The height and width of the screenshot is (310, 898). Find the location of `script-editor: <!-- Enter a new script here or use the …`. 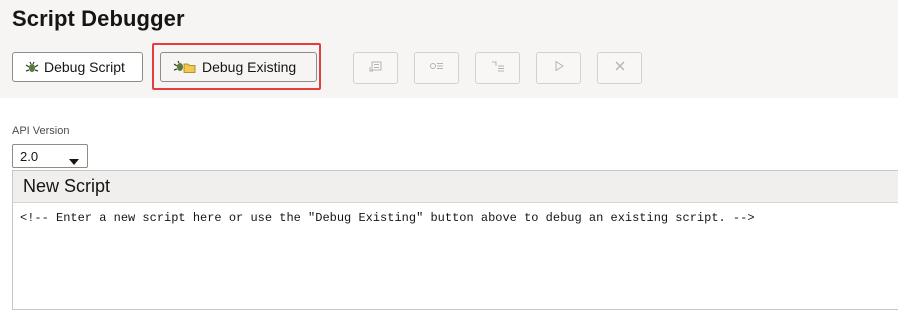

script-editor: <!-- Enter a new script here or use the … is located at coordinates (455, 214).